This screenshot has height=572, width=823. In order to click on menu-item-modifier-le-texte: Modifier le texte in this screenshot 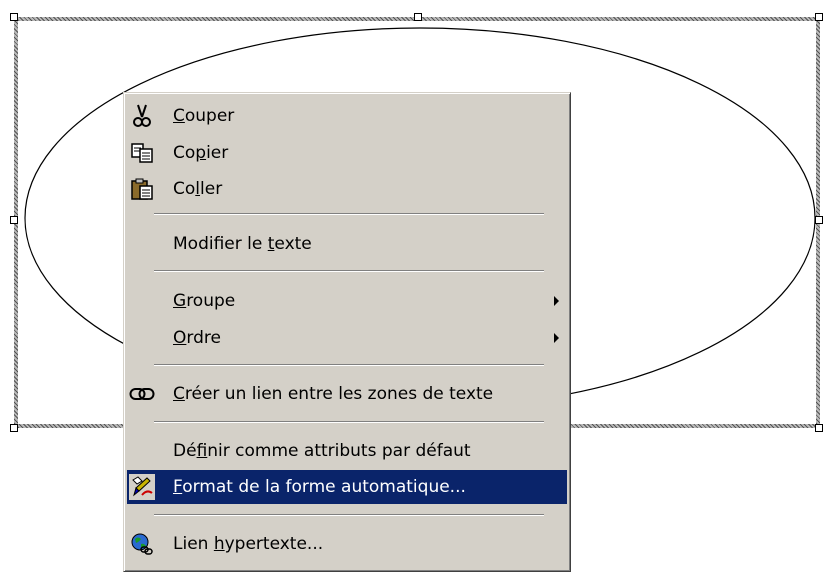, I will do `click(347, 244)`.